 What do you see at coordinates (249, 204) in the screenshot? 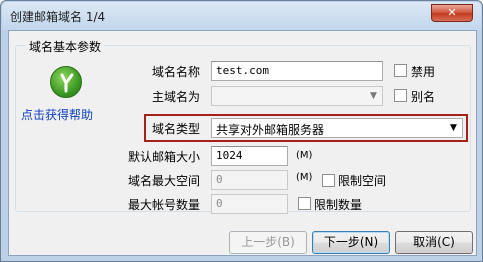
I see `max-accounts-input: 0` at bounding box center [249, 204].